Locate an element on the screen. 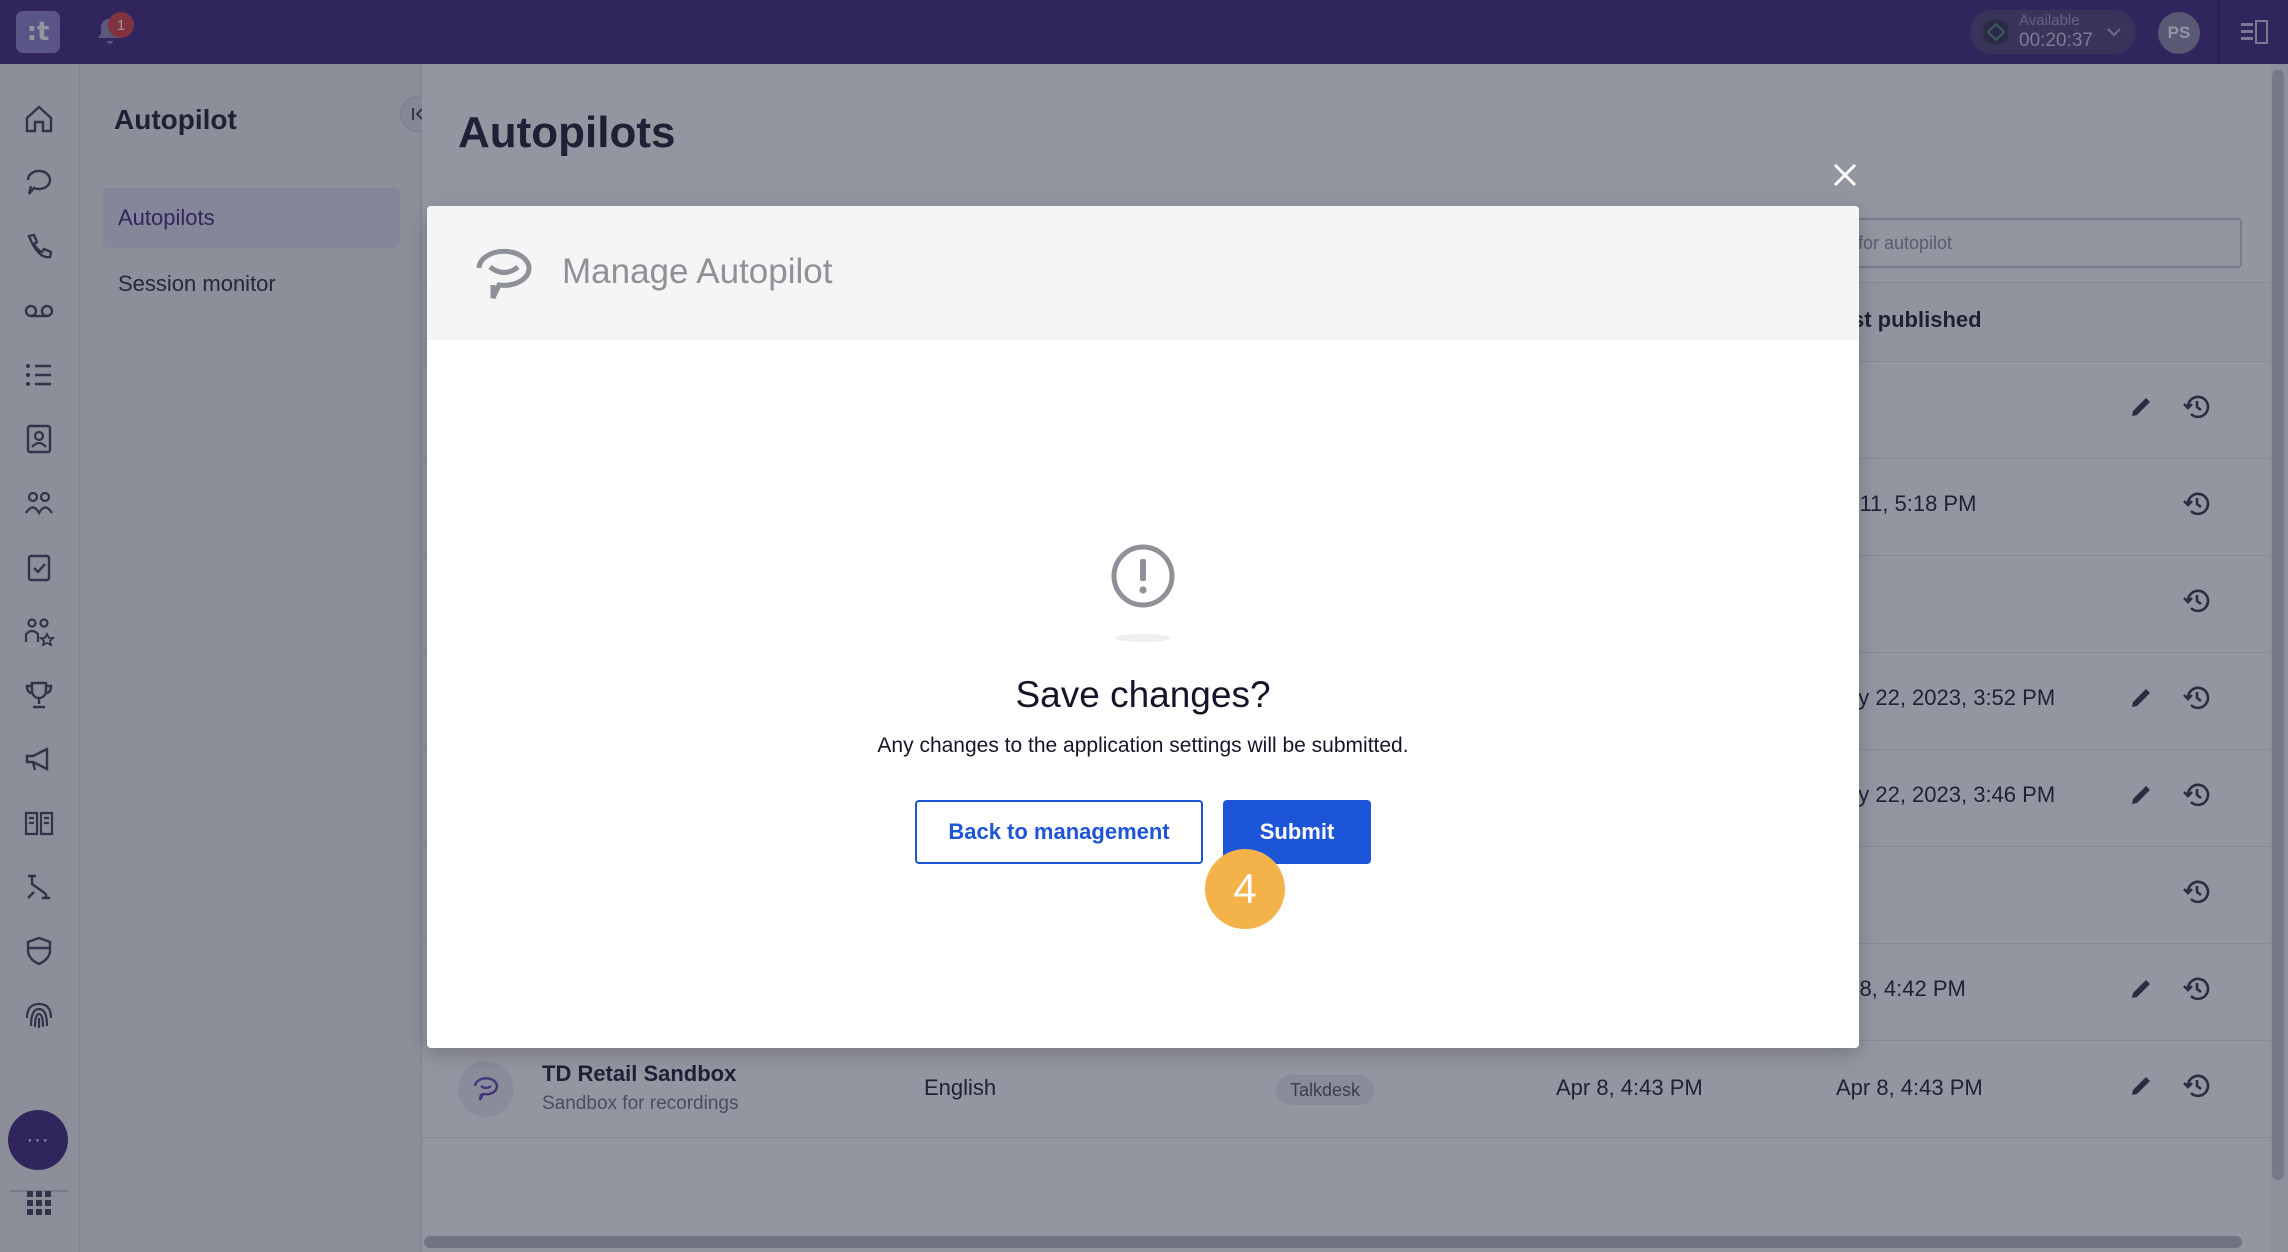 The width and height of the screenshot is (2288, 1252). dialog-title: Manage Autopilot is located at coordinates (697, 271).